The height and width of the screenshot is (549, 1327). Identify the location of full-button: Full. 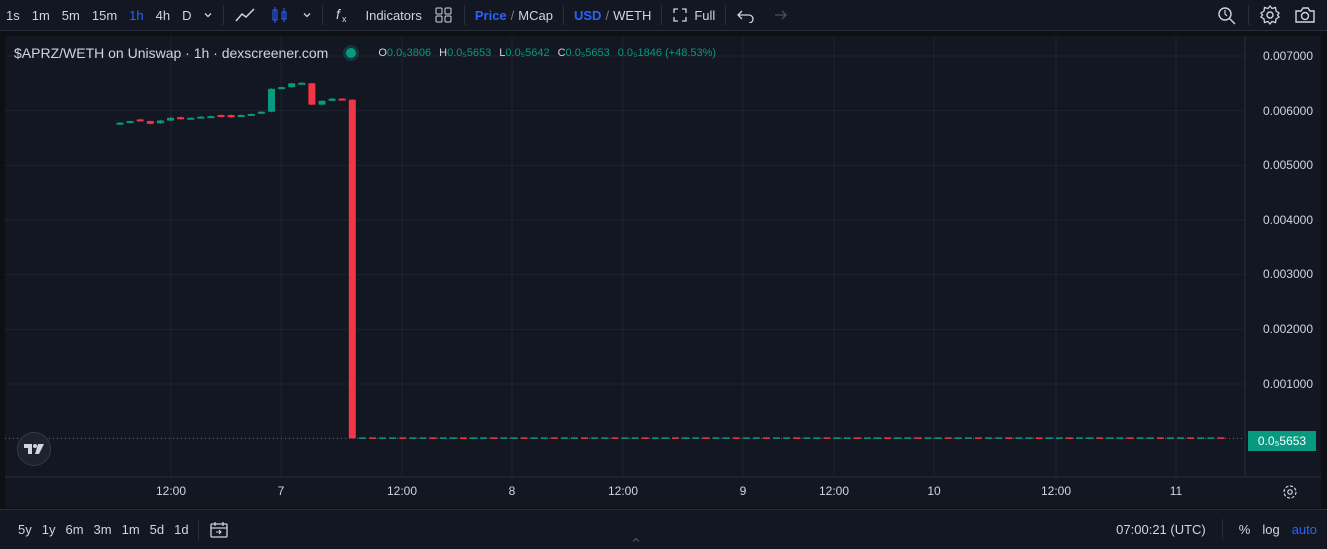
(707, 15).